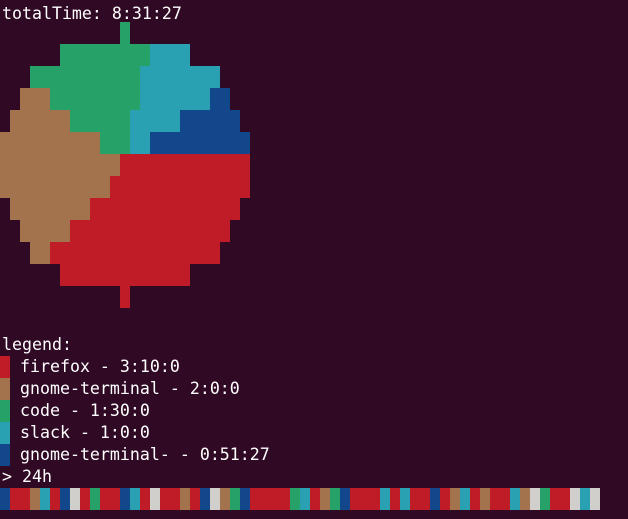  What do you see at coordinates (85, 410) in the screenshot?
I see `legend-label: code - 1:30:0` at bounding box center [85, 410].